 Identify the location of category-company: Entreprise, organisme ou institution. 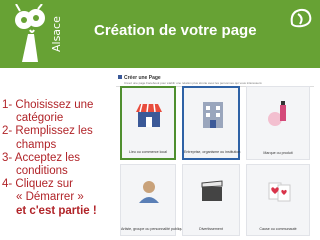
(211, 123).